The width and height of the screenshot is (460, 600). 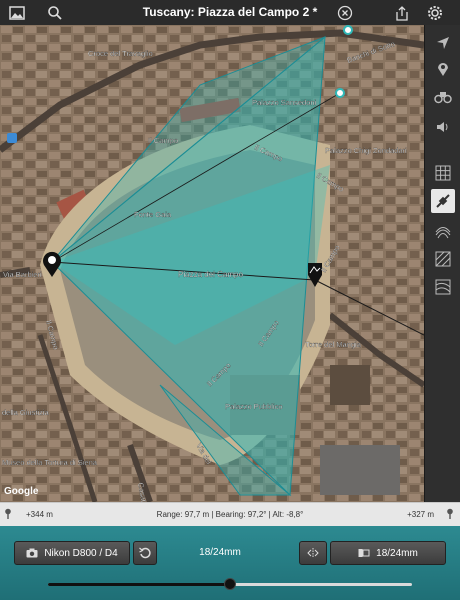 I want to click on grid-icon, so click(x=443, y=173).